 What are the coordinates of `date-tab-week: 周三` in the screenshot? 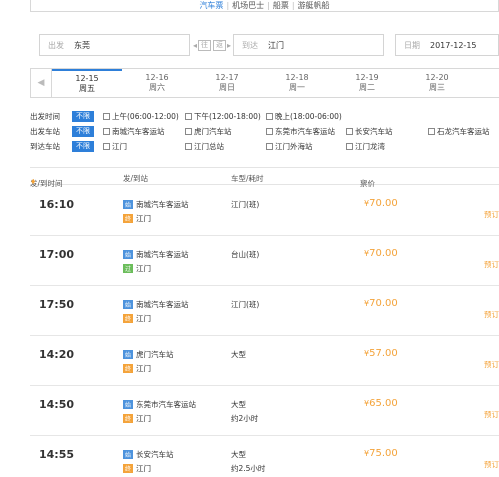 It's located at (437, 87).